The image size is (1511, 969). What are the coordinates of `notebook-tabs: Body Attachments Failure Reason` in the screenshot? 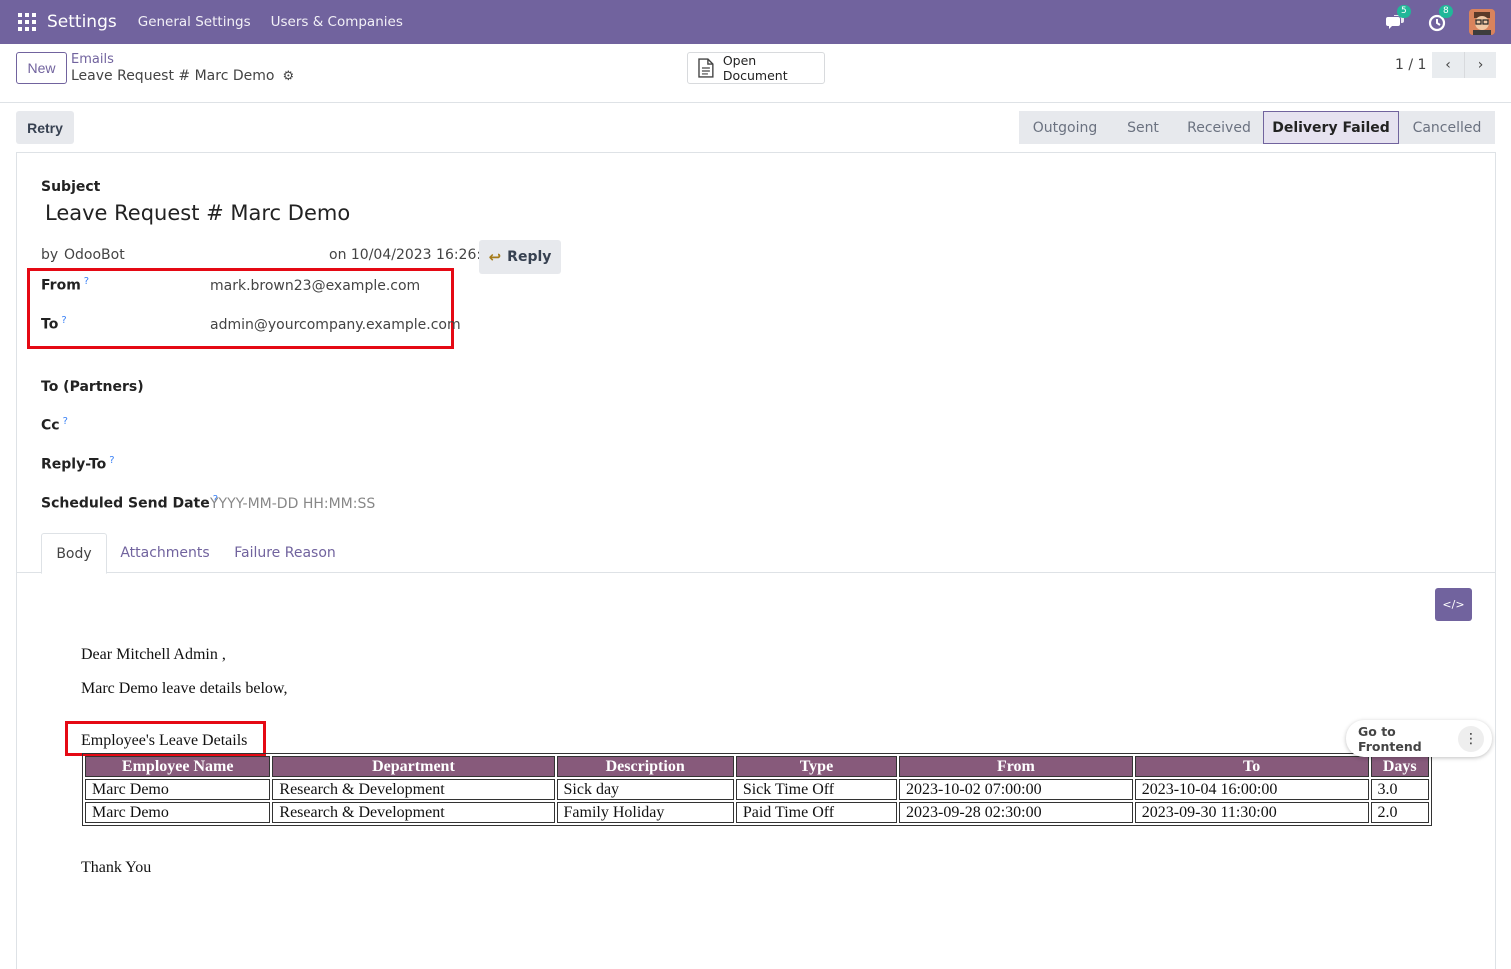 It's located at (756, 553).